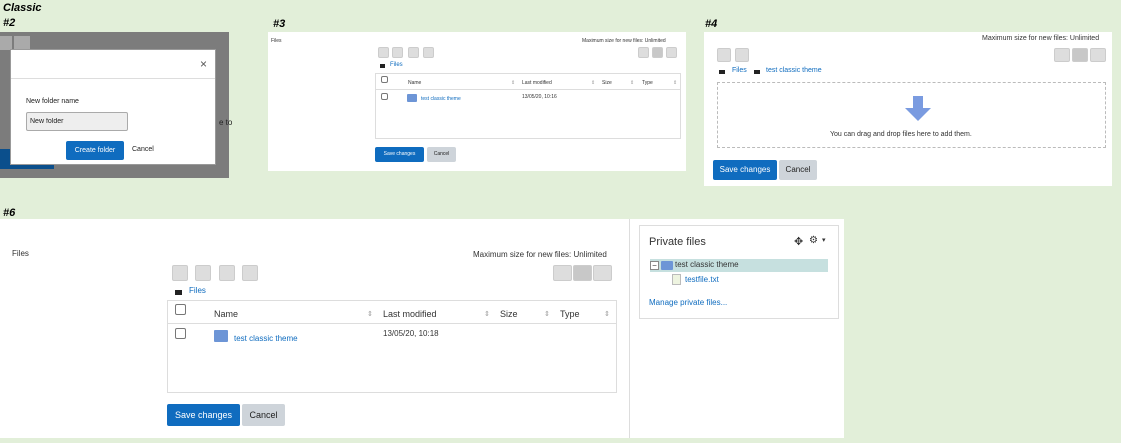 This screenshot has height=443, width=1121. I want to click on dialog-cancel-button: Cancel, so click(143, 149).